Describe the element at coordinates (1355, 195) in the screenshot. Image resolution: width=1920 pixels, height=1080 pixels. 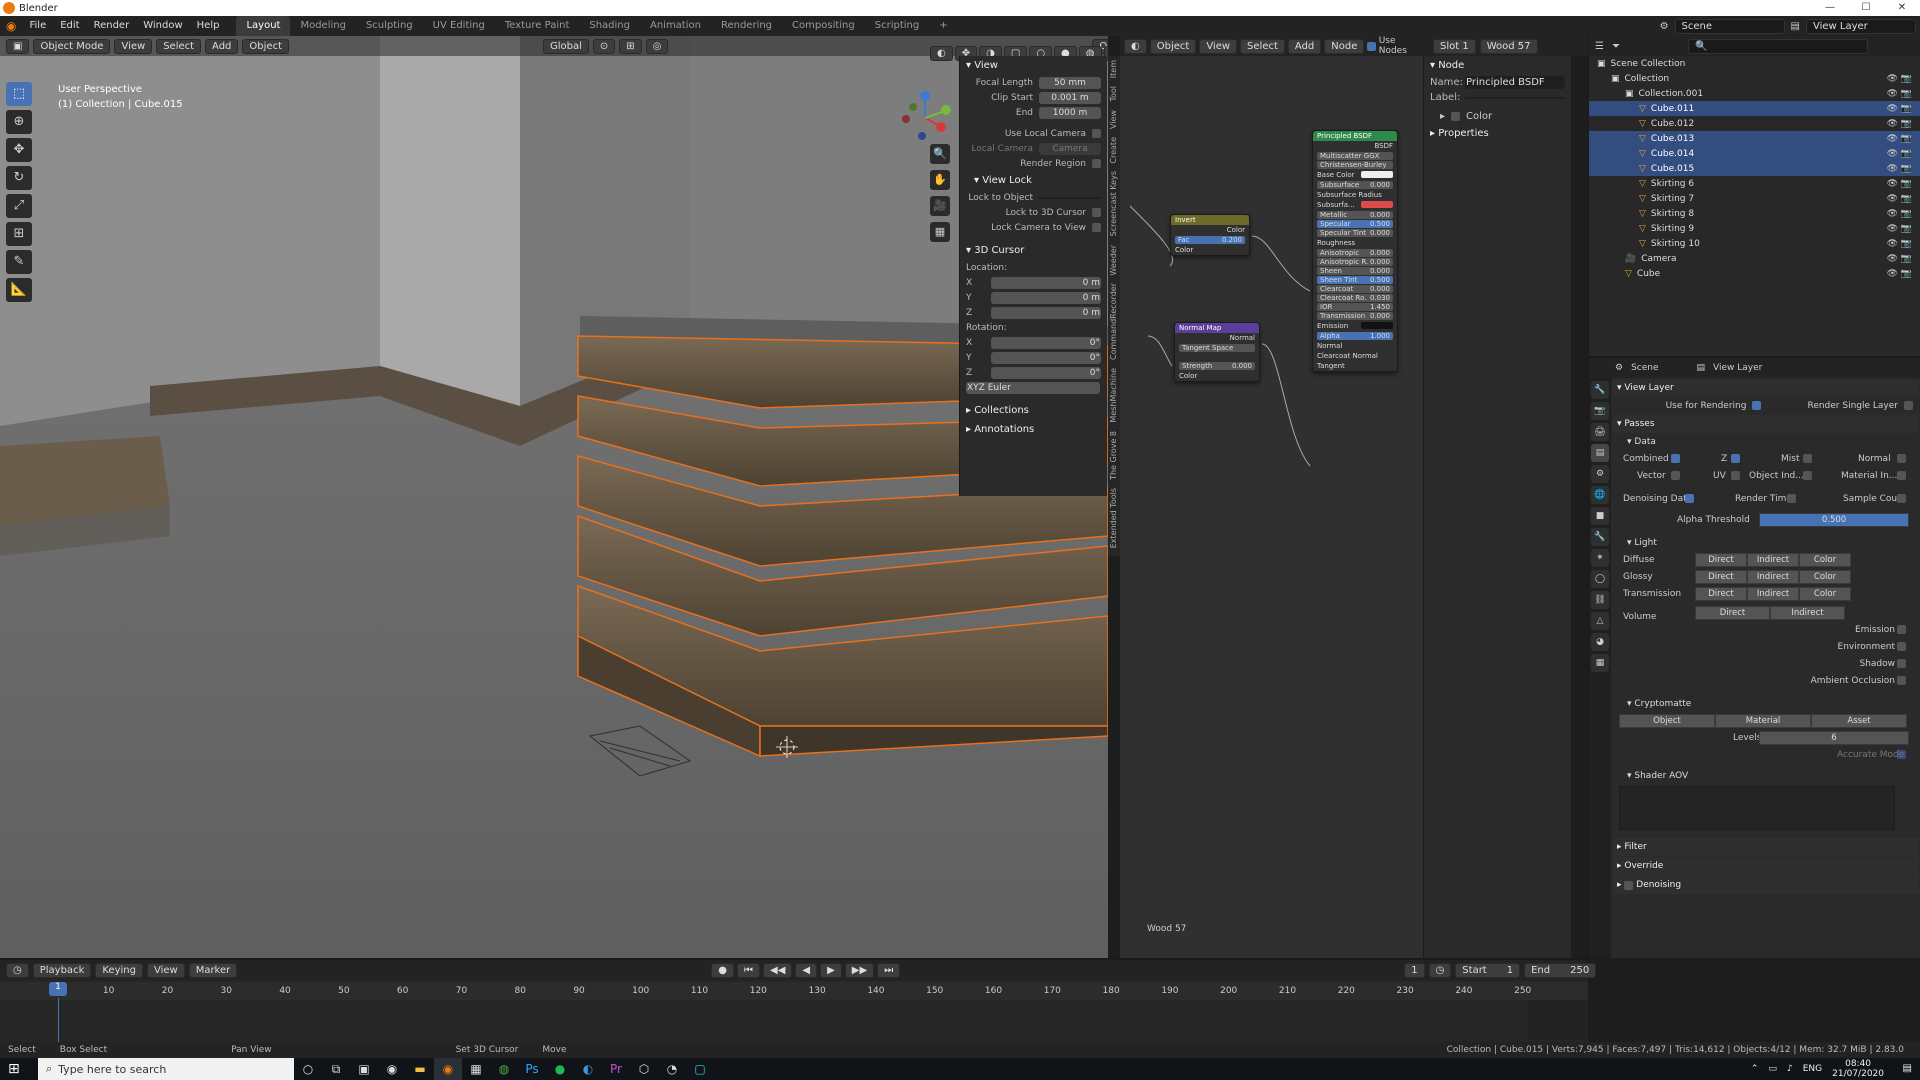
I see `bsdf-input-2: Subsurface Radius` at that location.